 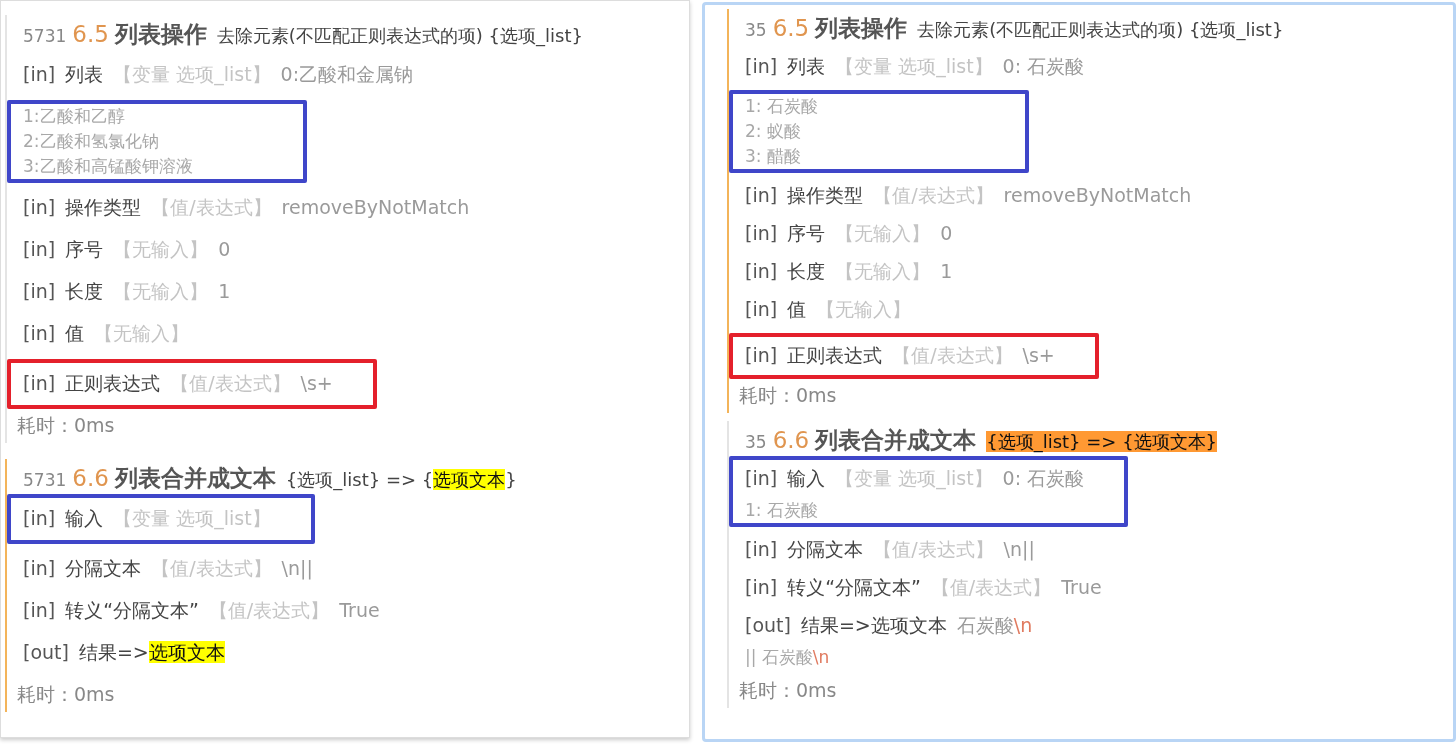 I want to click on list-item: 2: 蚁酸, so click(x=773, y=131).